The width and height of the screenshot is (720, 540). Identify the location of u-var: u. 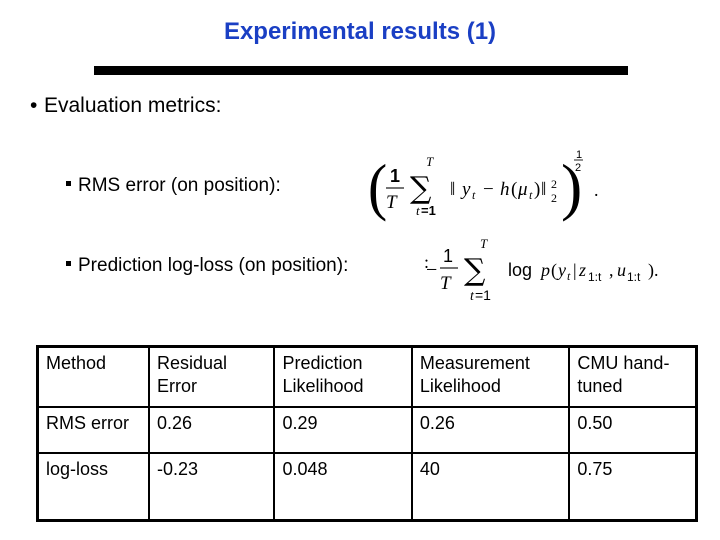
(621, 270).